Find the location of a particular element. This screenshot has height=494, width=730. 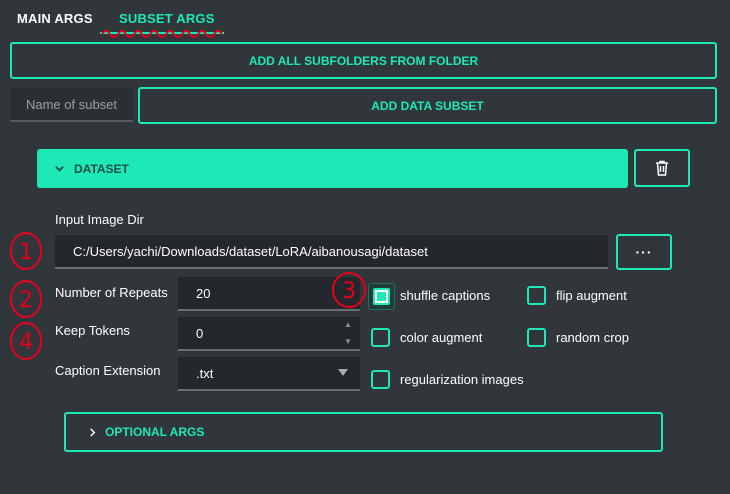

subset-name-input: Name of subset is located at coordinates (71, 105).